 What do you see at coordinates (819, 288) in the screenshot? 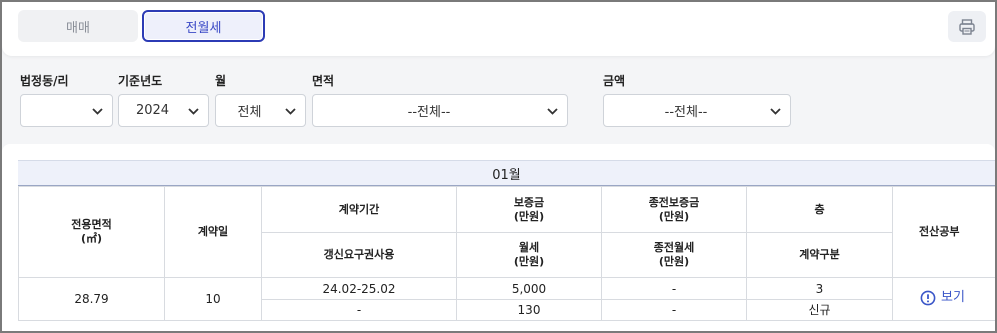
I see `cell-floor: 3` at bounding box center [819, 288].